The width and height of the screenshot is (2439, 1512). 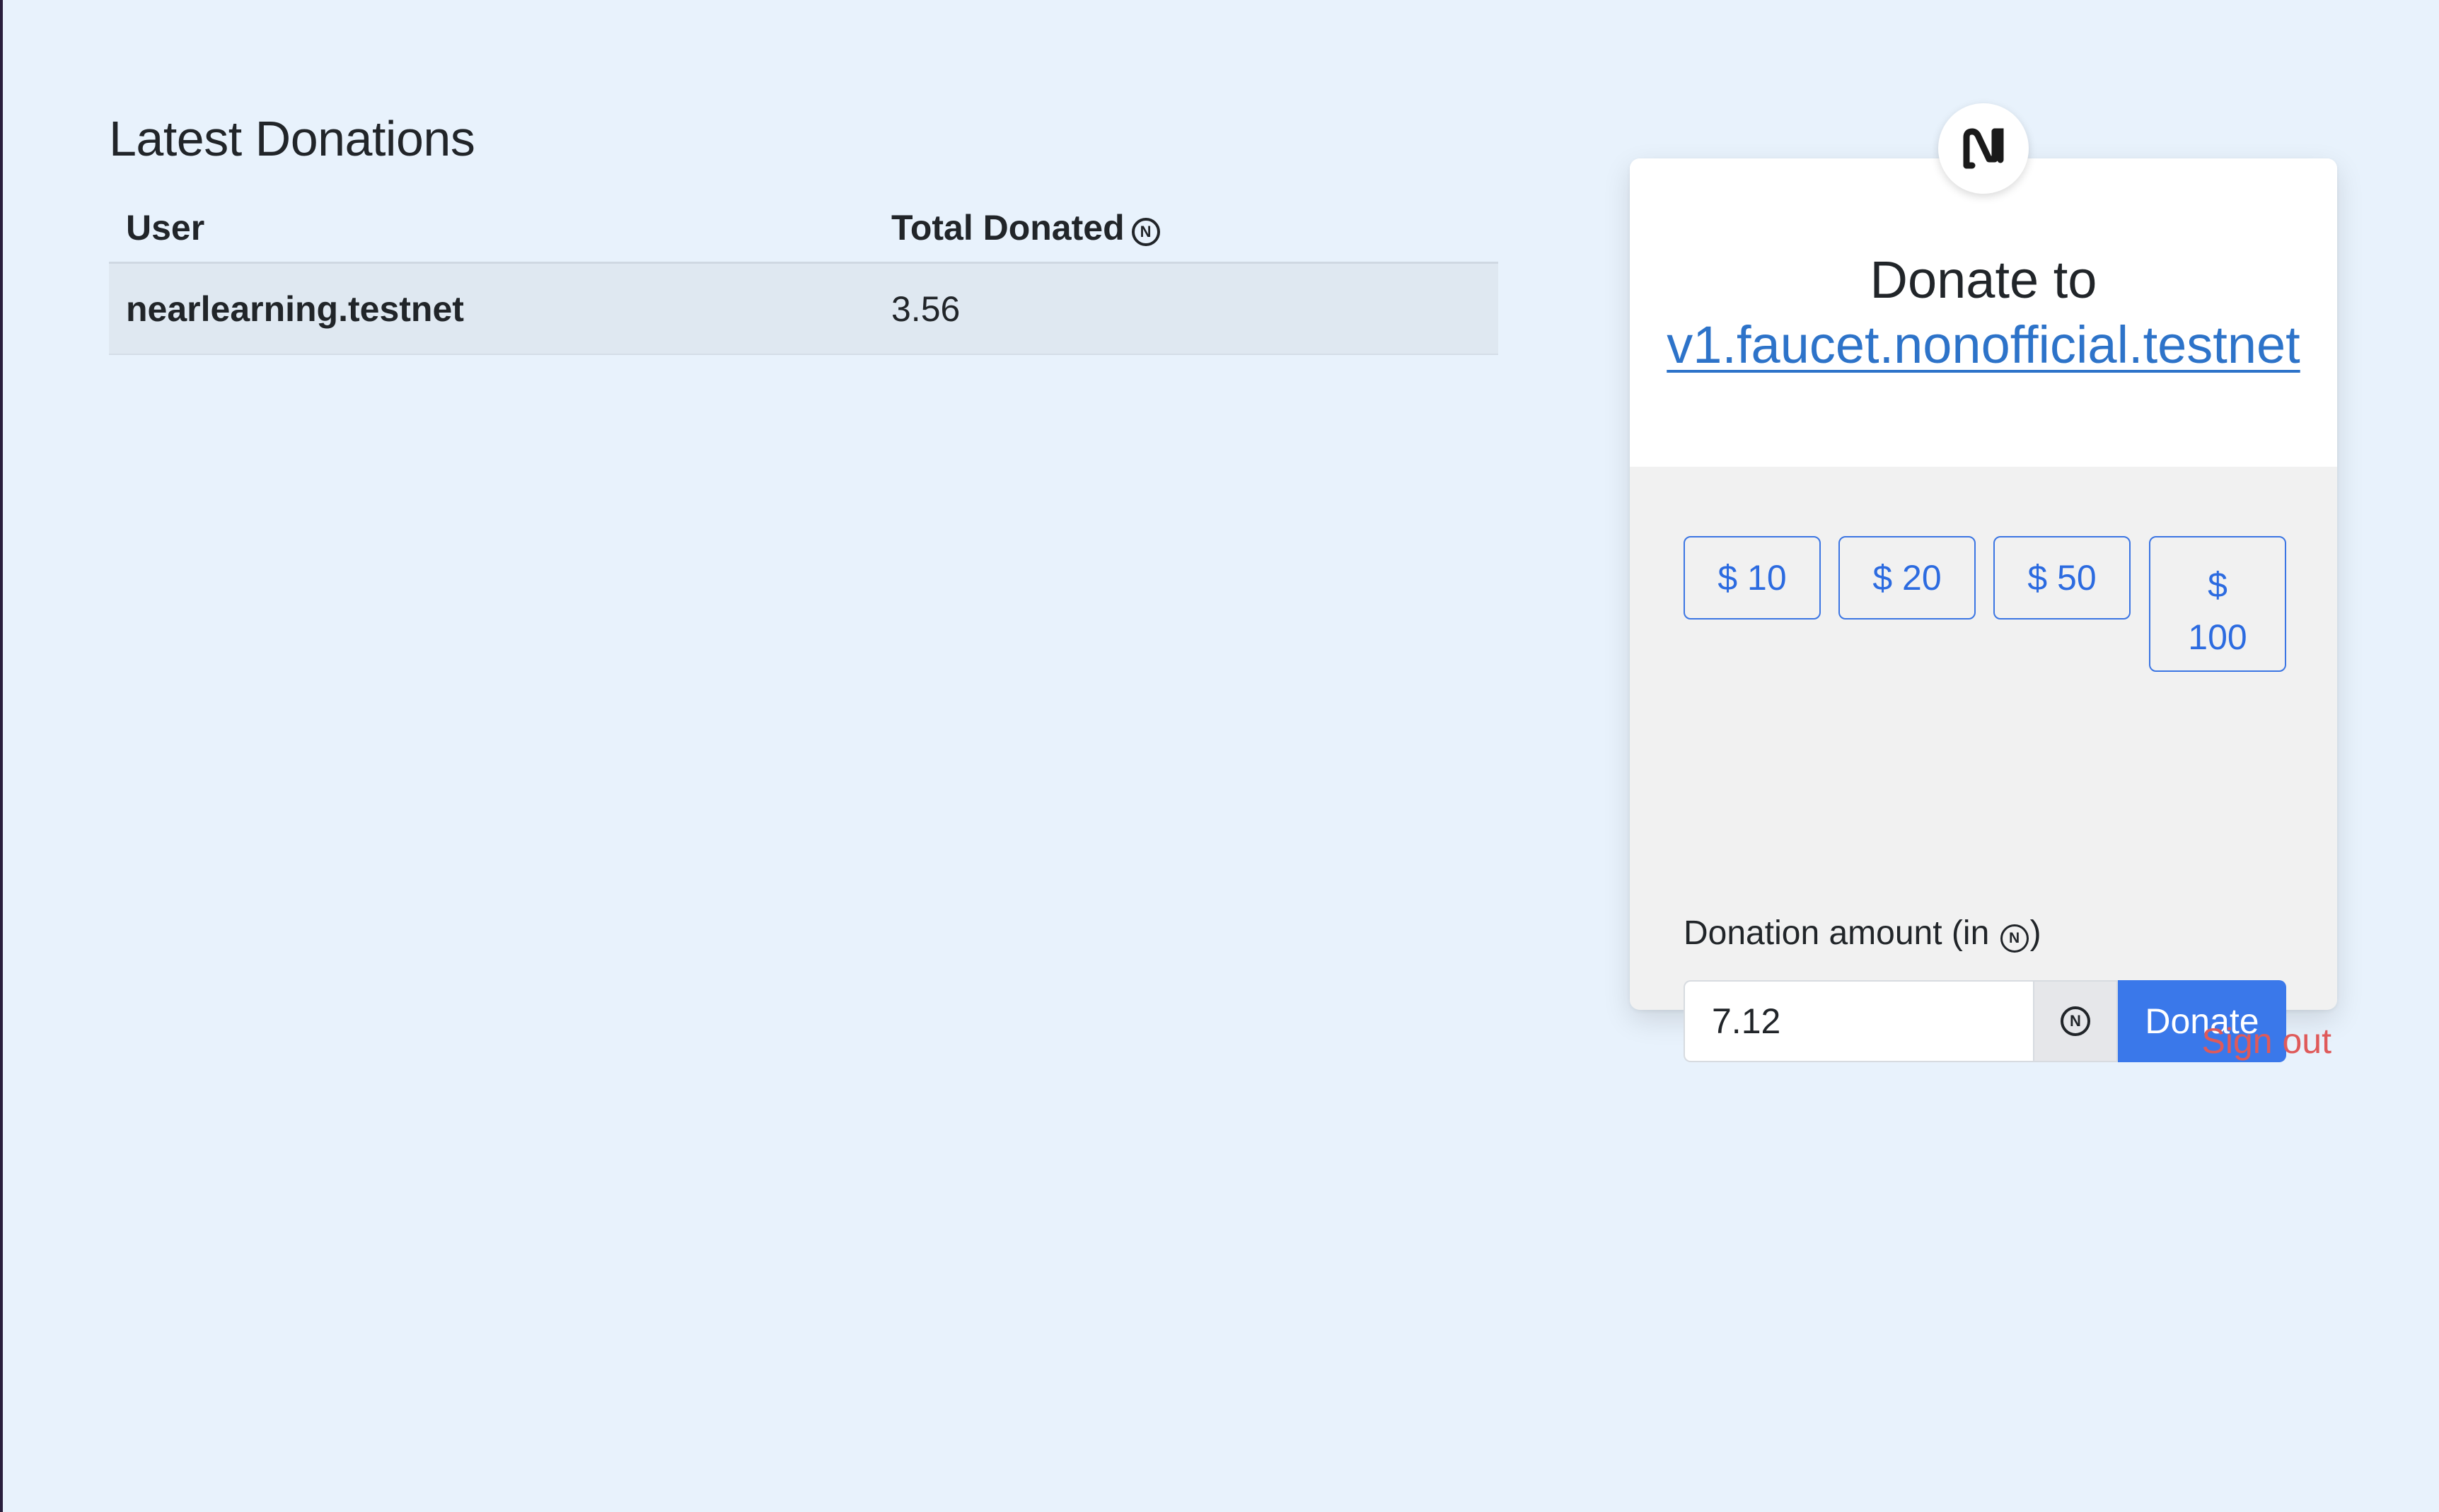 I want to click on preset-100-button: $100, so click(x=2217, y=604).